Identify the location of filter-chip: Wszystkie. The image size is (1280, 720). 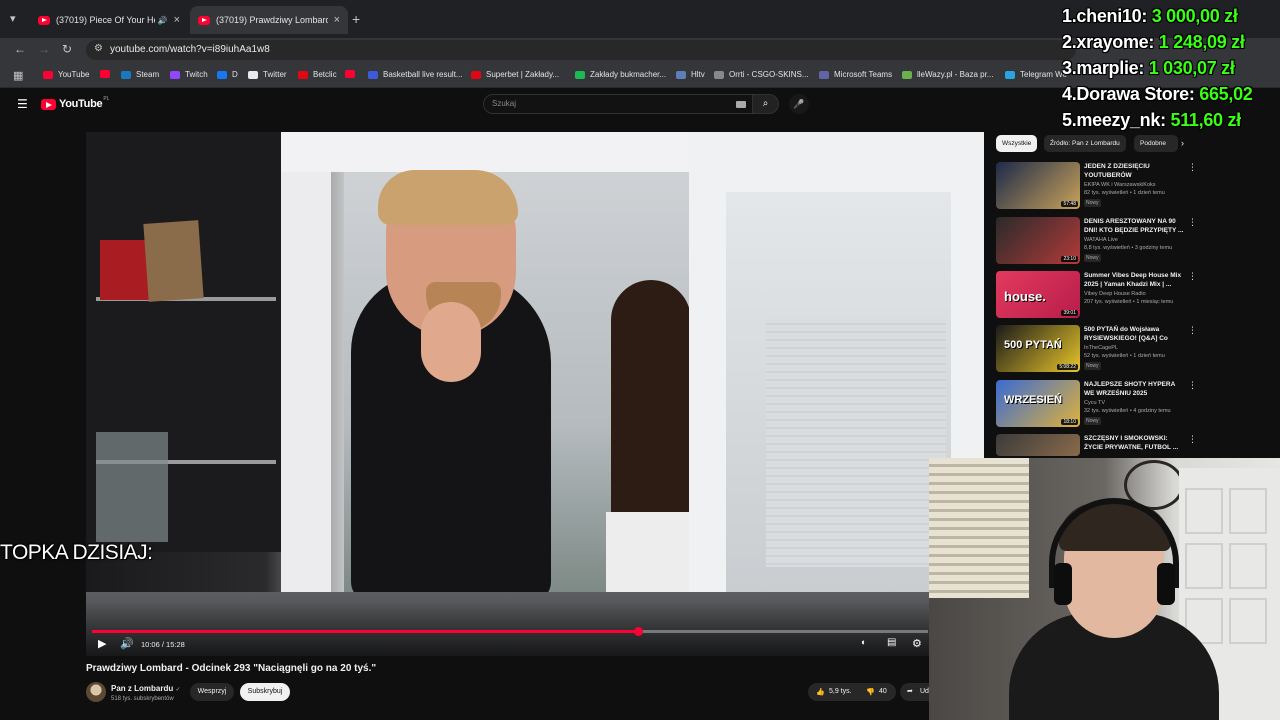
(1017, 143).